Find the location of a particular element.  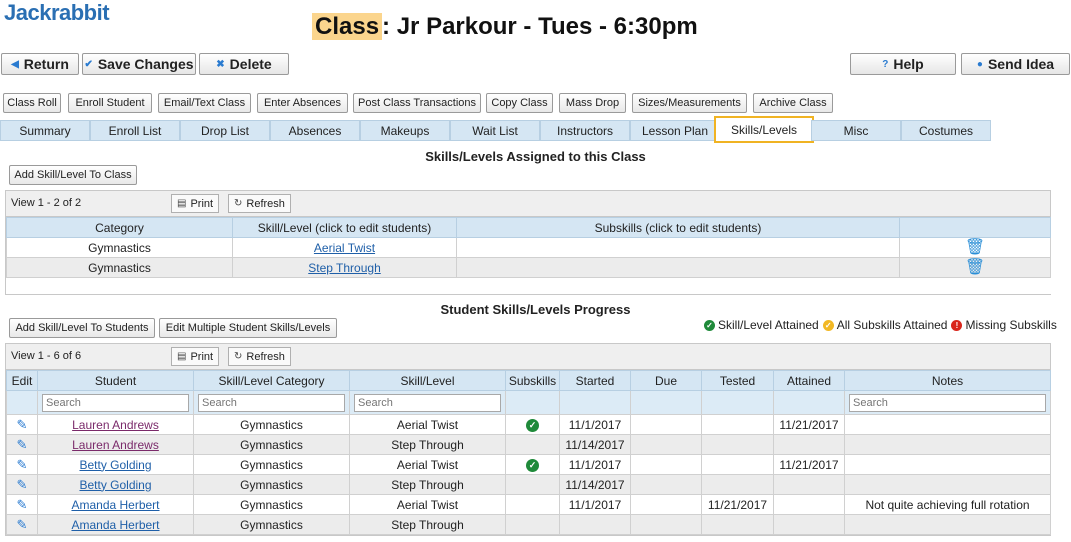

attained-cell is located at coordinates (809, 524).